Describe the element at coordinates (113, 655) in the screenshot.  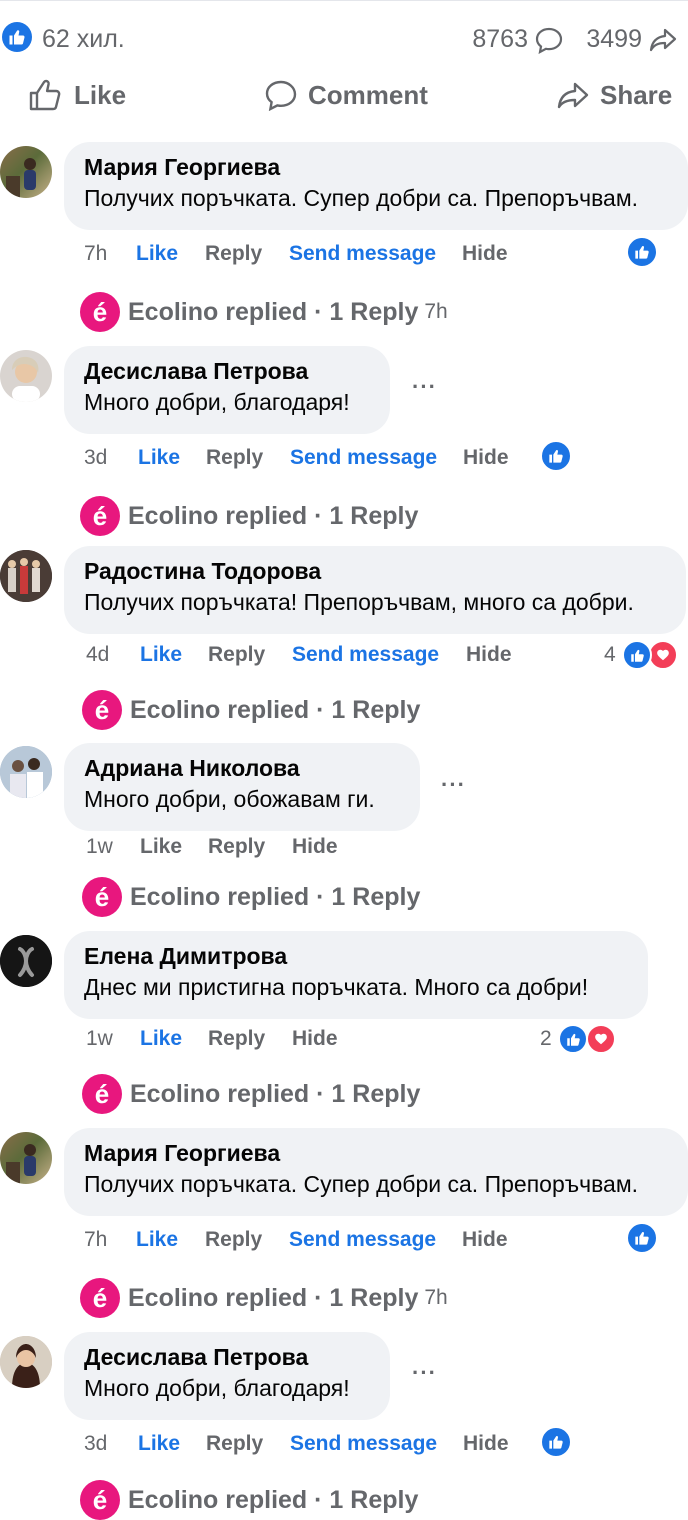
I see `comment-age: 4d` at that location.